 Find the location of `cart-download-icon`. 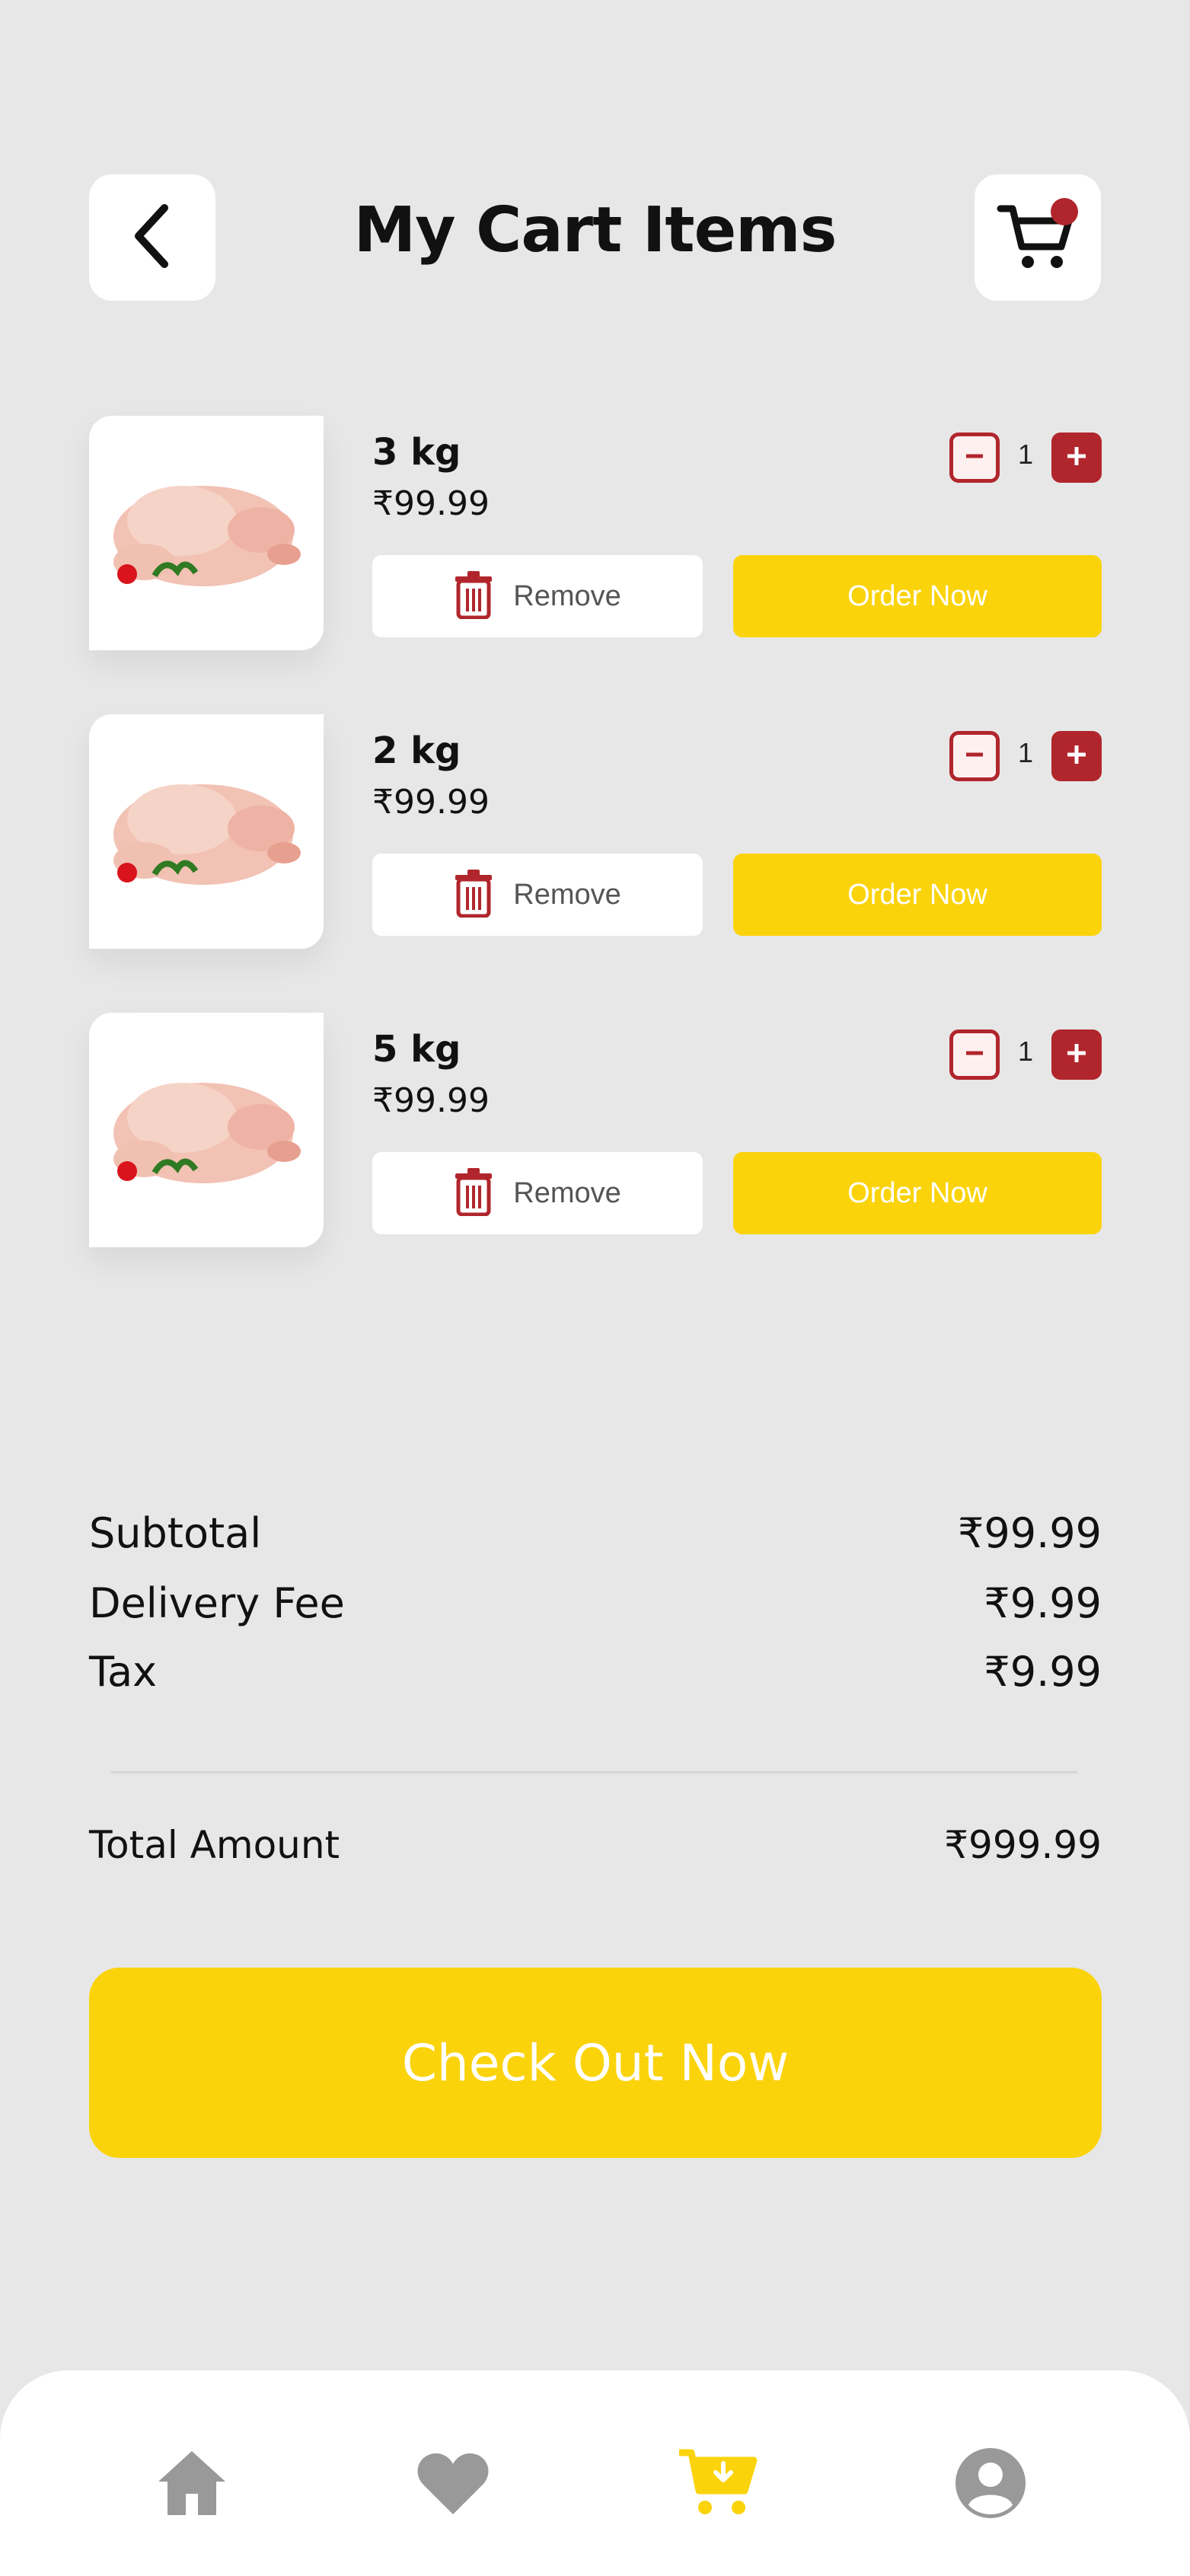

cart-download-icon is located at coordinates (717, 2485).